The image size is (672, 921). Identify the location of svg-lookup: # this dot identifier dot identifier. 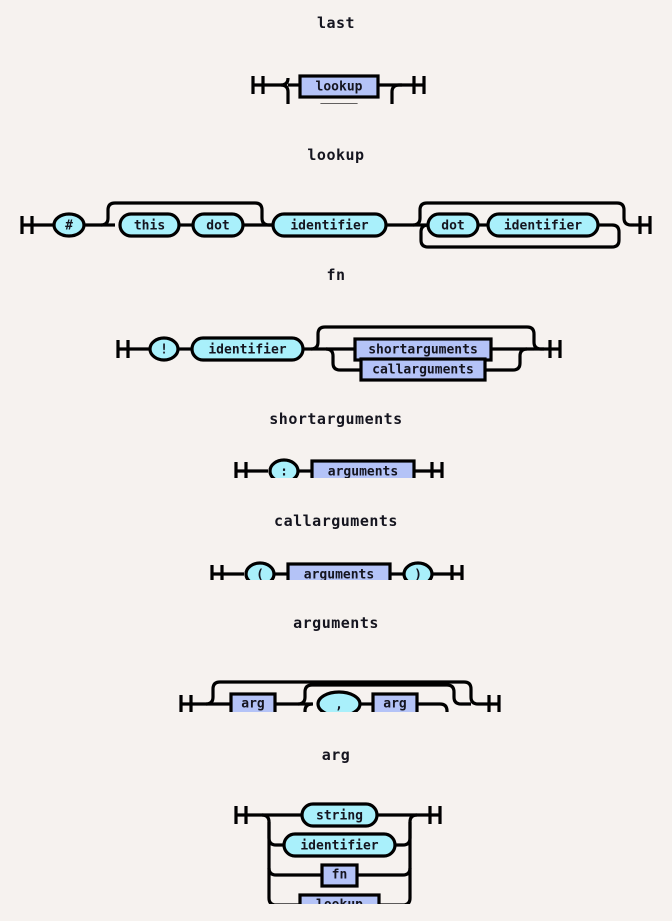
(336, 225).